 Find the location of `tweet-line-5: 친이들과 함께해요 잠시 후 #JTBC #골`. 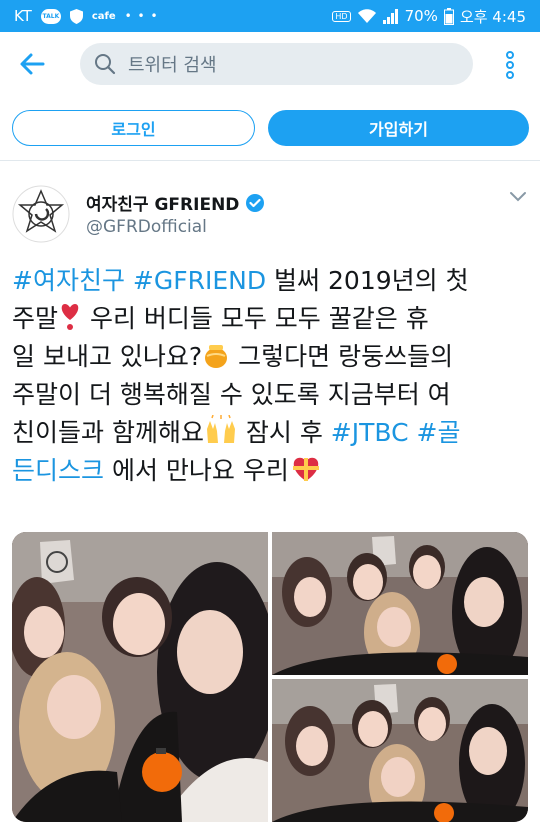

tweet-line-5: 친이들과 함께해요 잠시 후 #JTBC #골 is located at coordinates (270, 433).